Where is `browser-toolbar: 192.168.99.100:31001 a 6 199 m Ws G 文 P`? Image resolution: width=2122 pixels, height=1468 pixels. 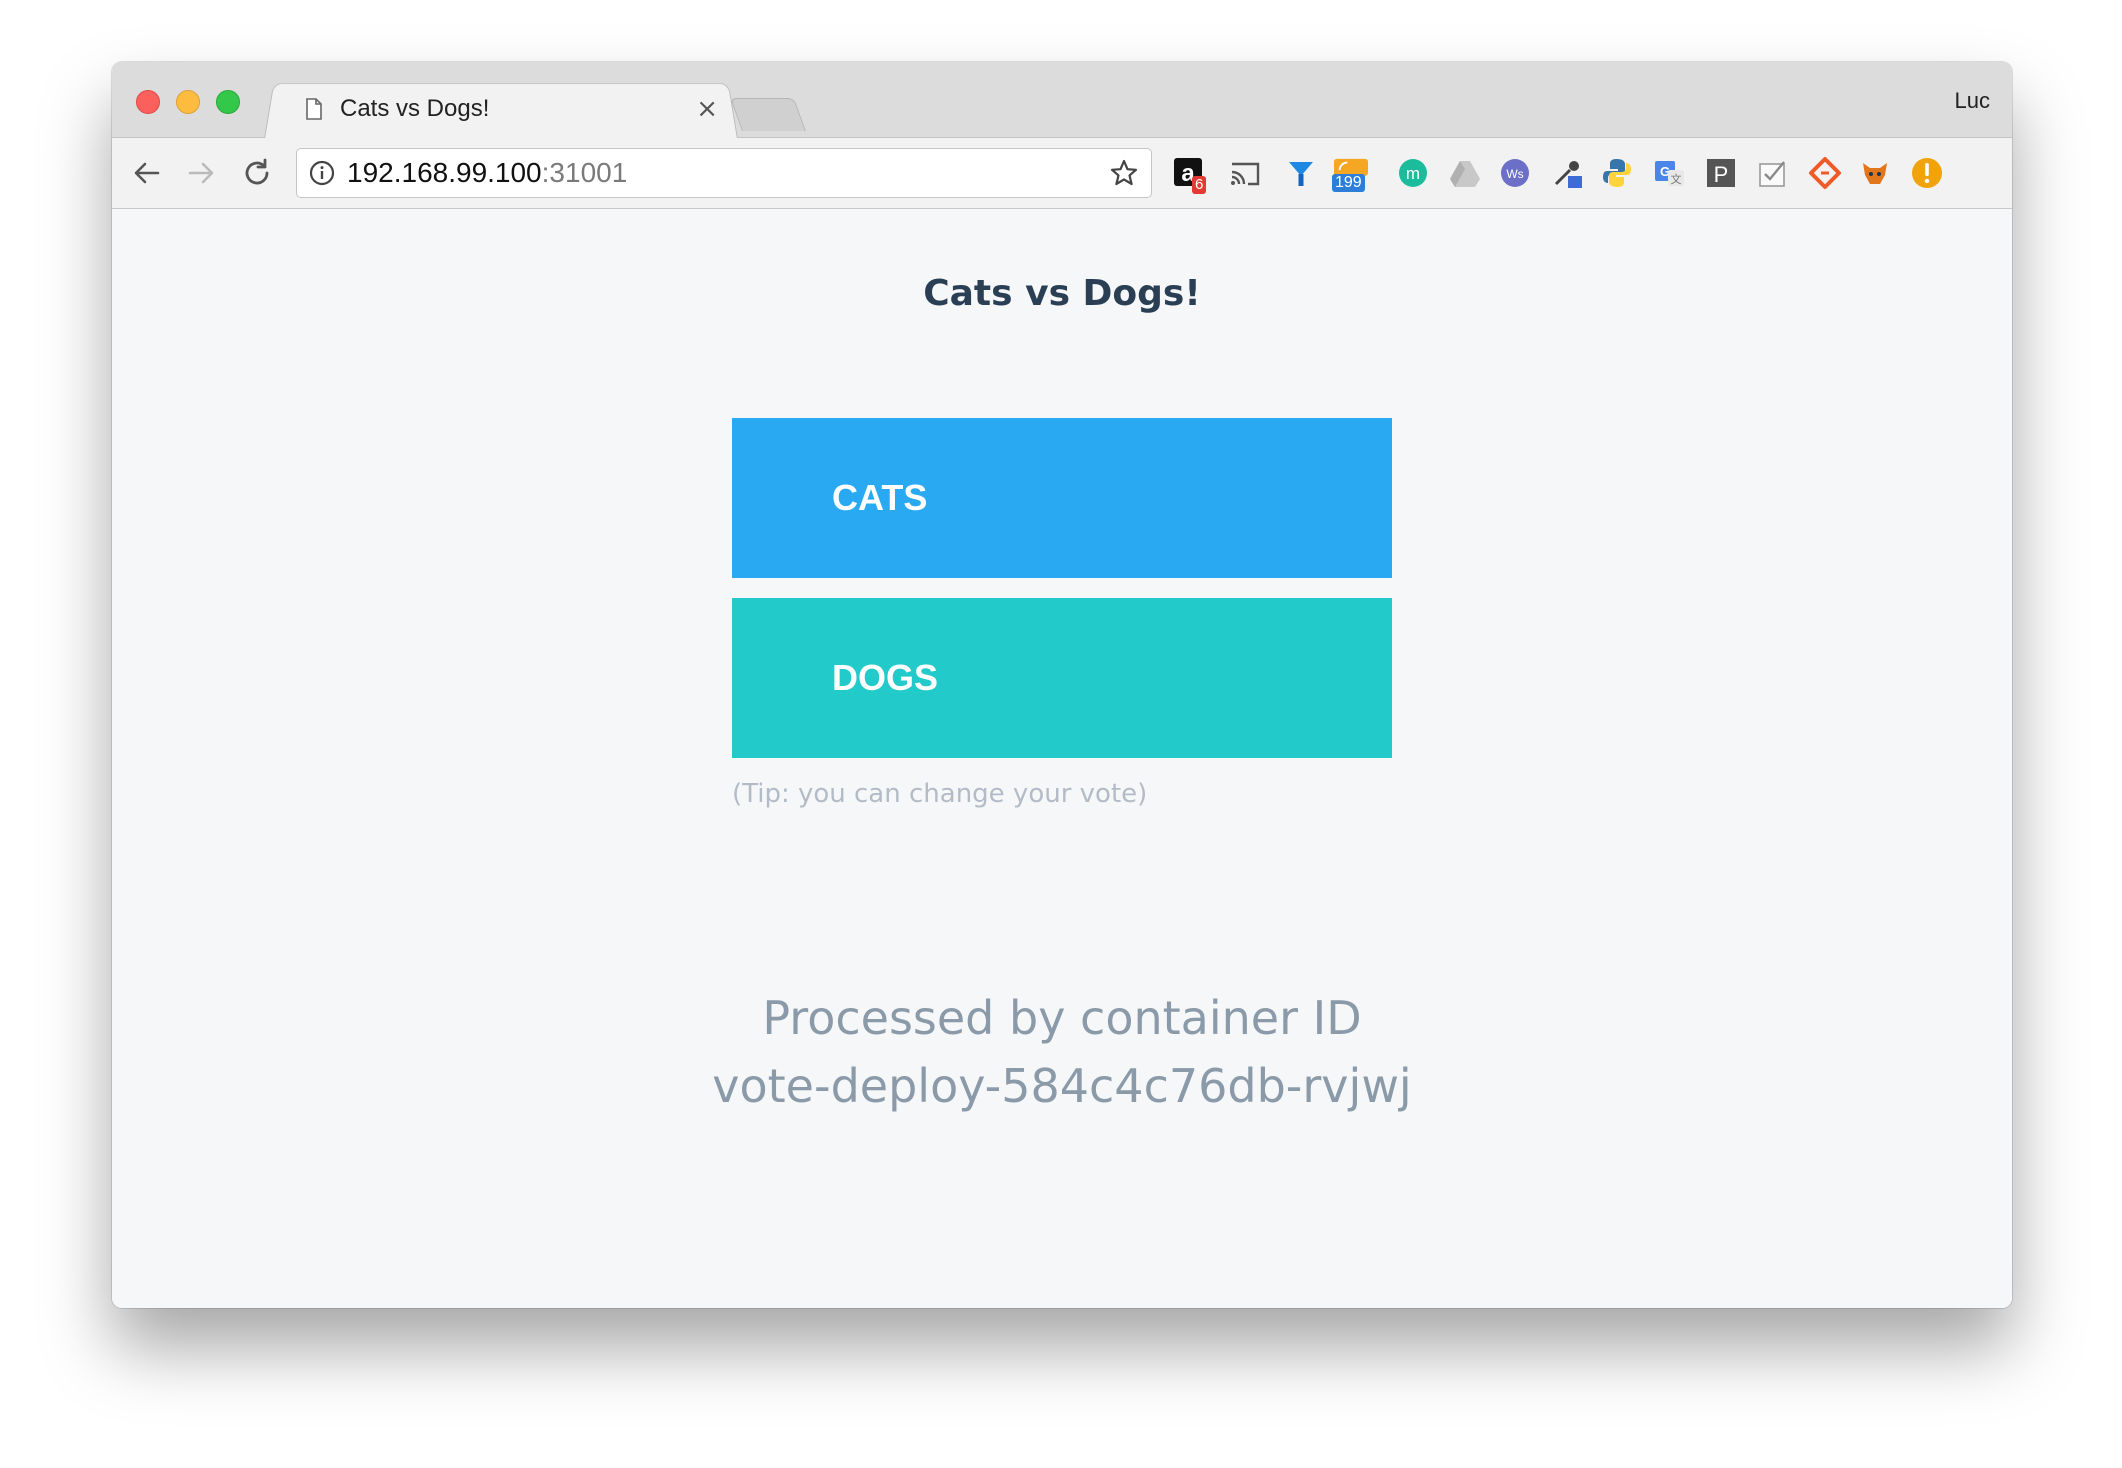 browser-toolbar: 192.168.99.100:31001 a 6 199 m Ws G 文 P is located at coordinates (1062, 173).